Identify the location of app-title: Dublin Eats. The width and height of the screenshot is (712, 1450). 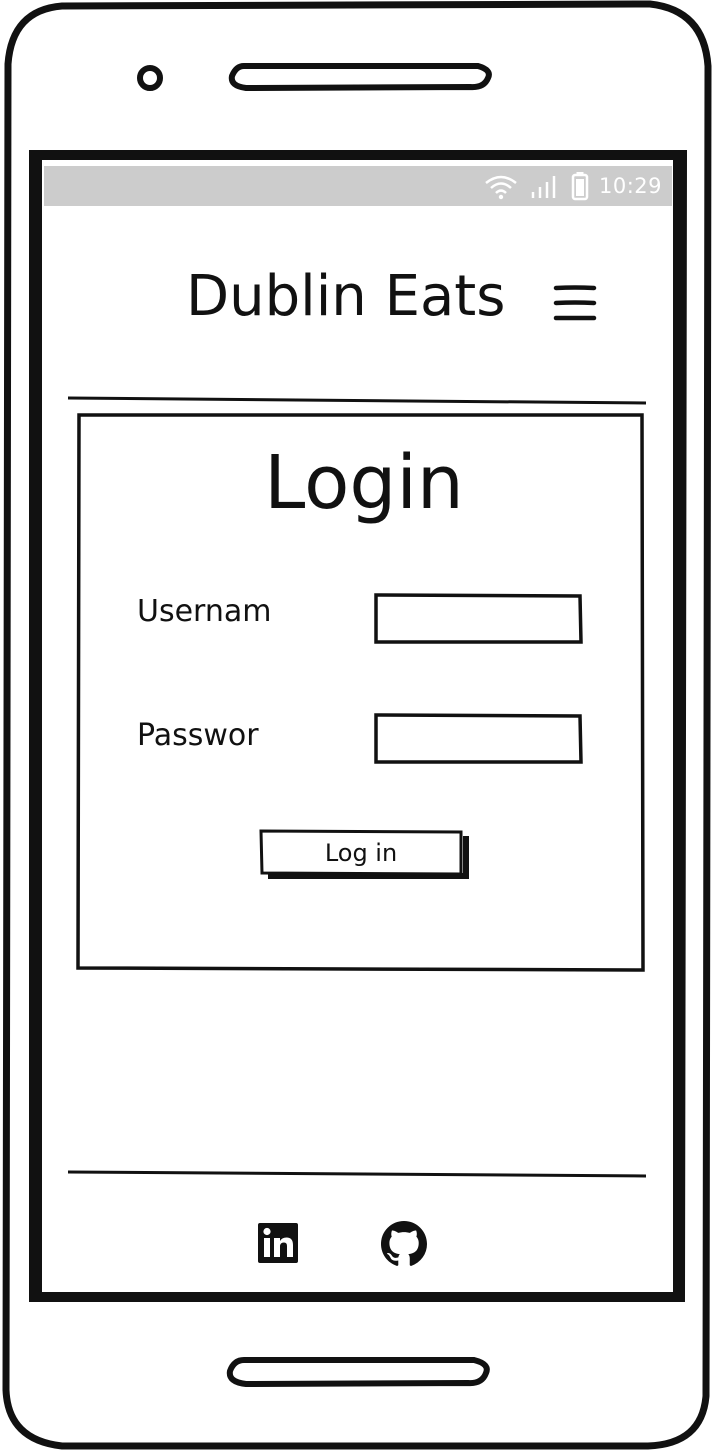
(346, 296).